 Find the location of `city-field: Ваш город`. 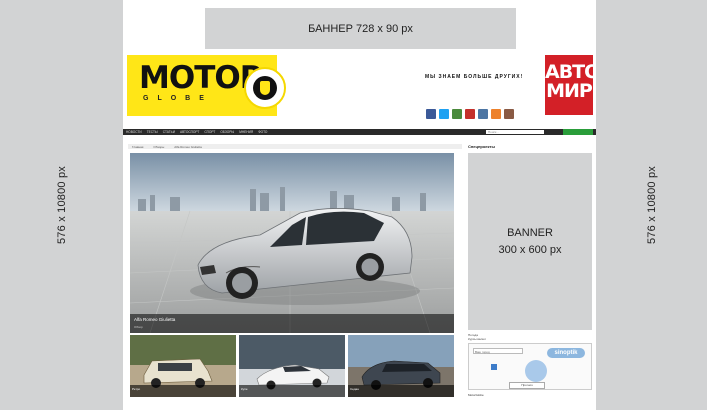

city-field: Ваш город is located at coordinates (498, 351).